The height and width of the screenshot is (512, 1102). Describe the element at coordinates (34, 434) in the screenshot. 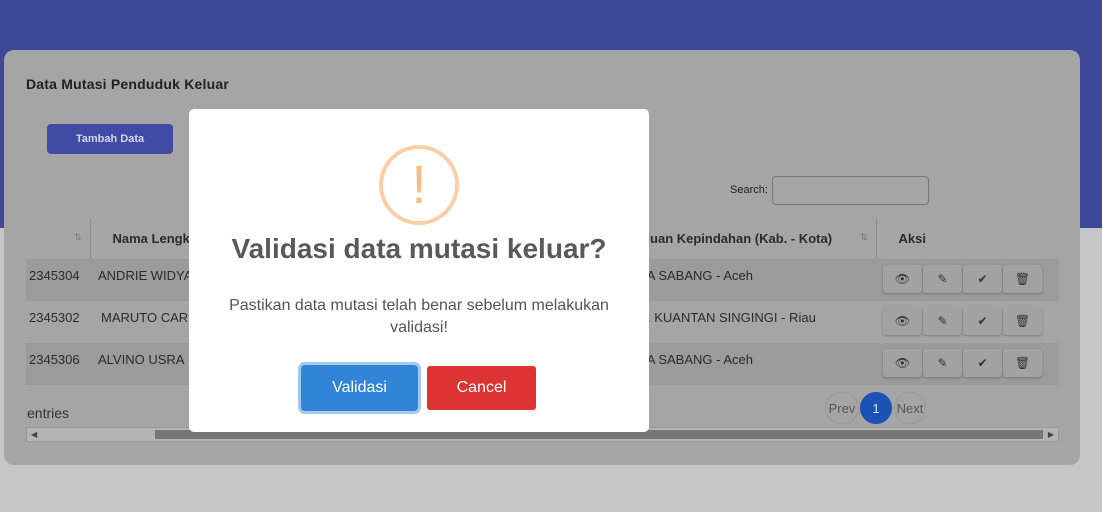

I see `scroll-left-icon: ◀` at that location.